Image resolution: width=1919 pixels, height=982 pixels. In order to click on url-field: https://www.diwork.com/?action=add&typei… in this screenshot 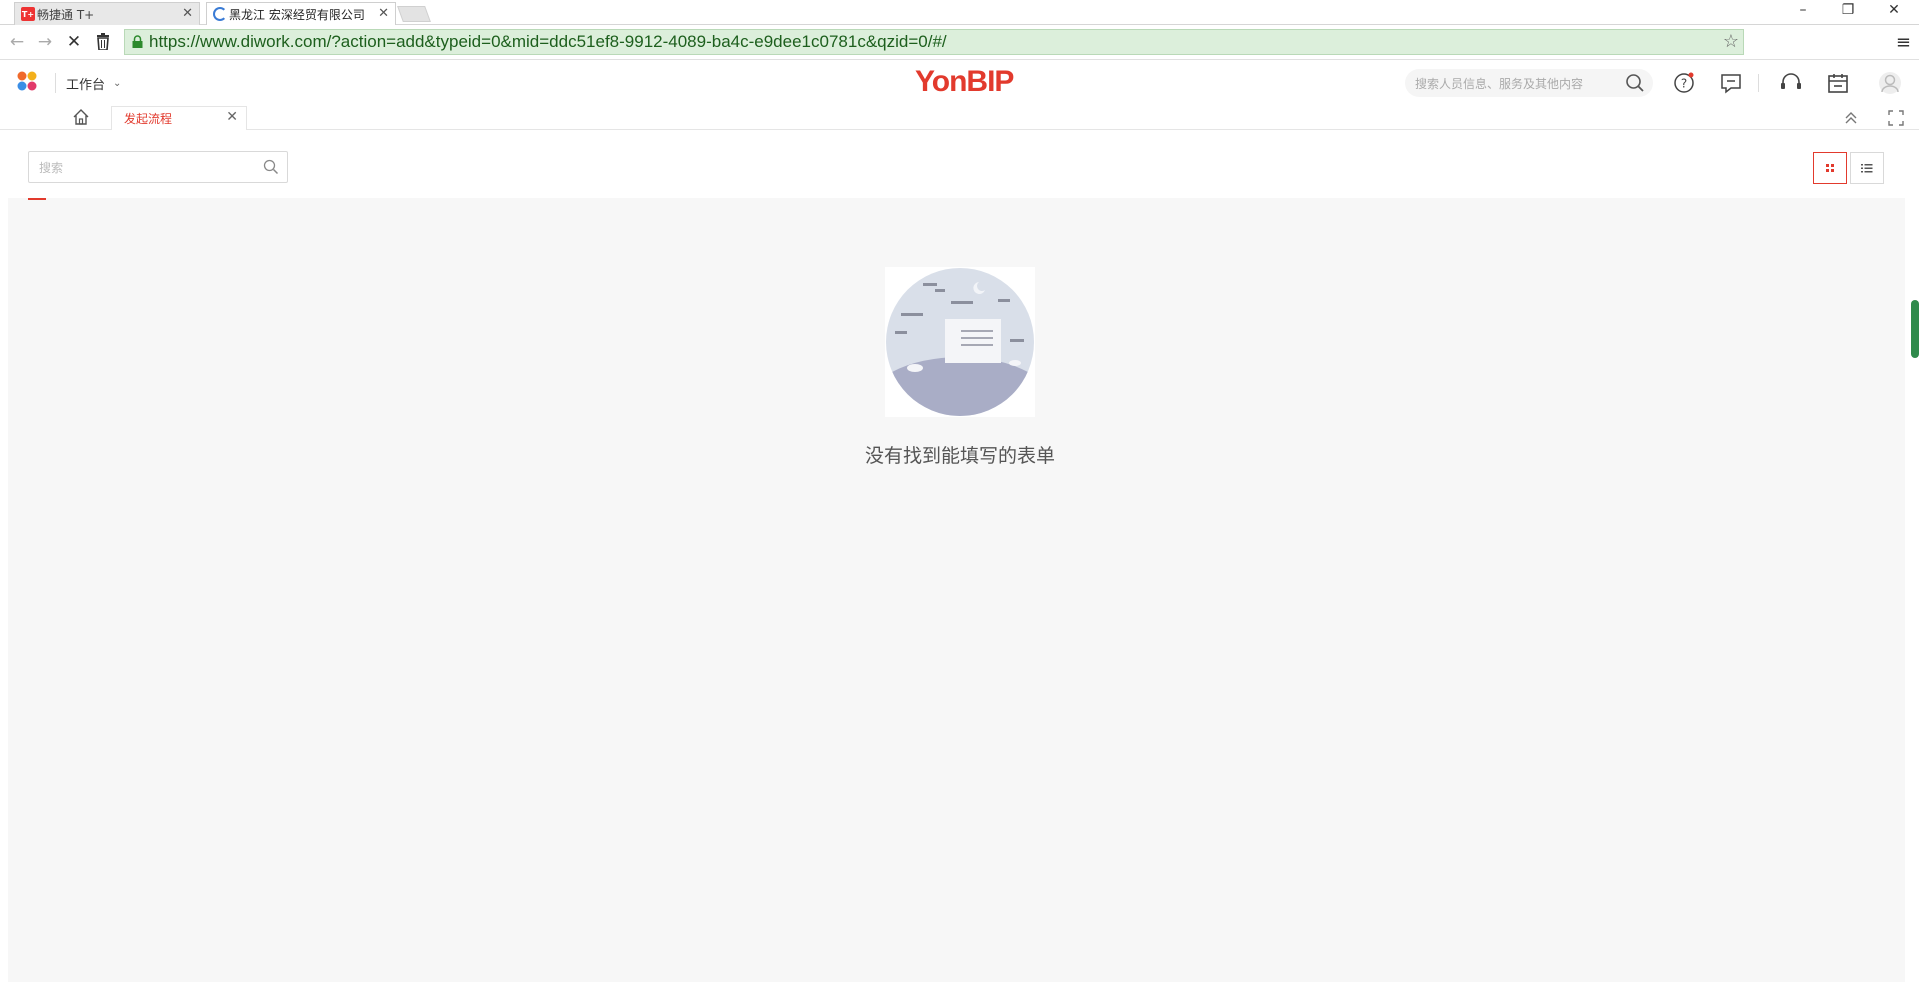, I will do `click(934, 42)`.